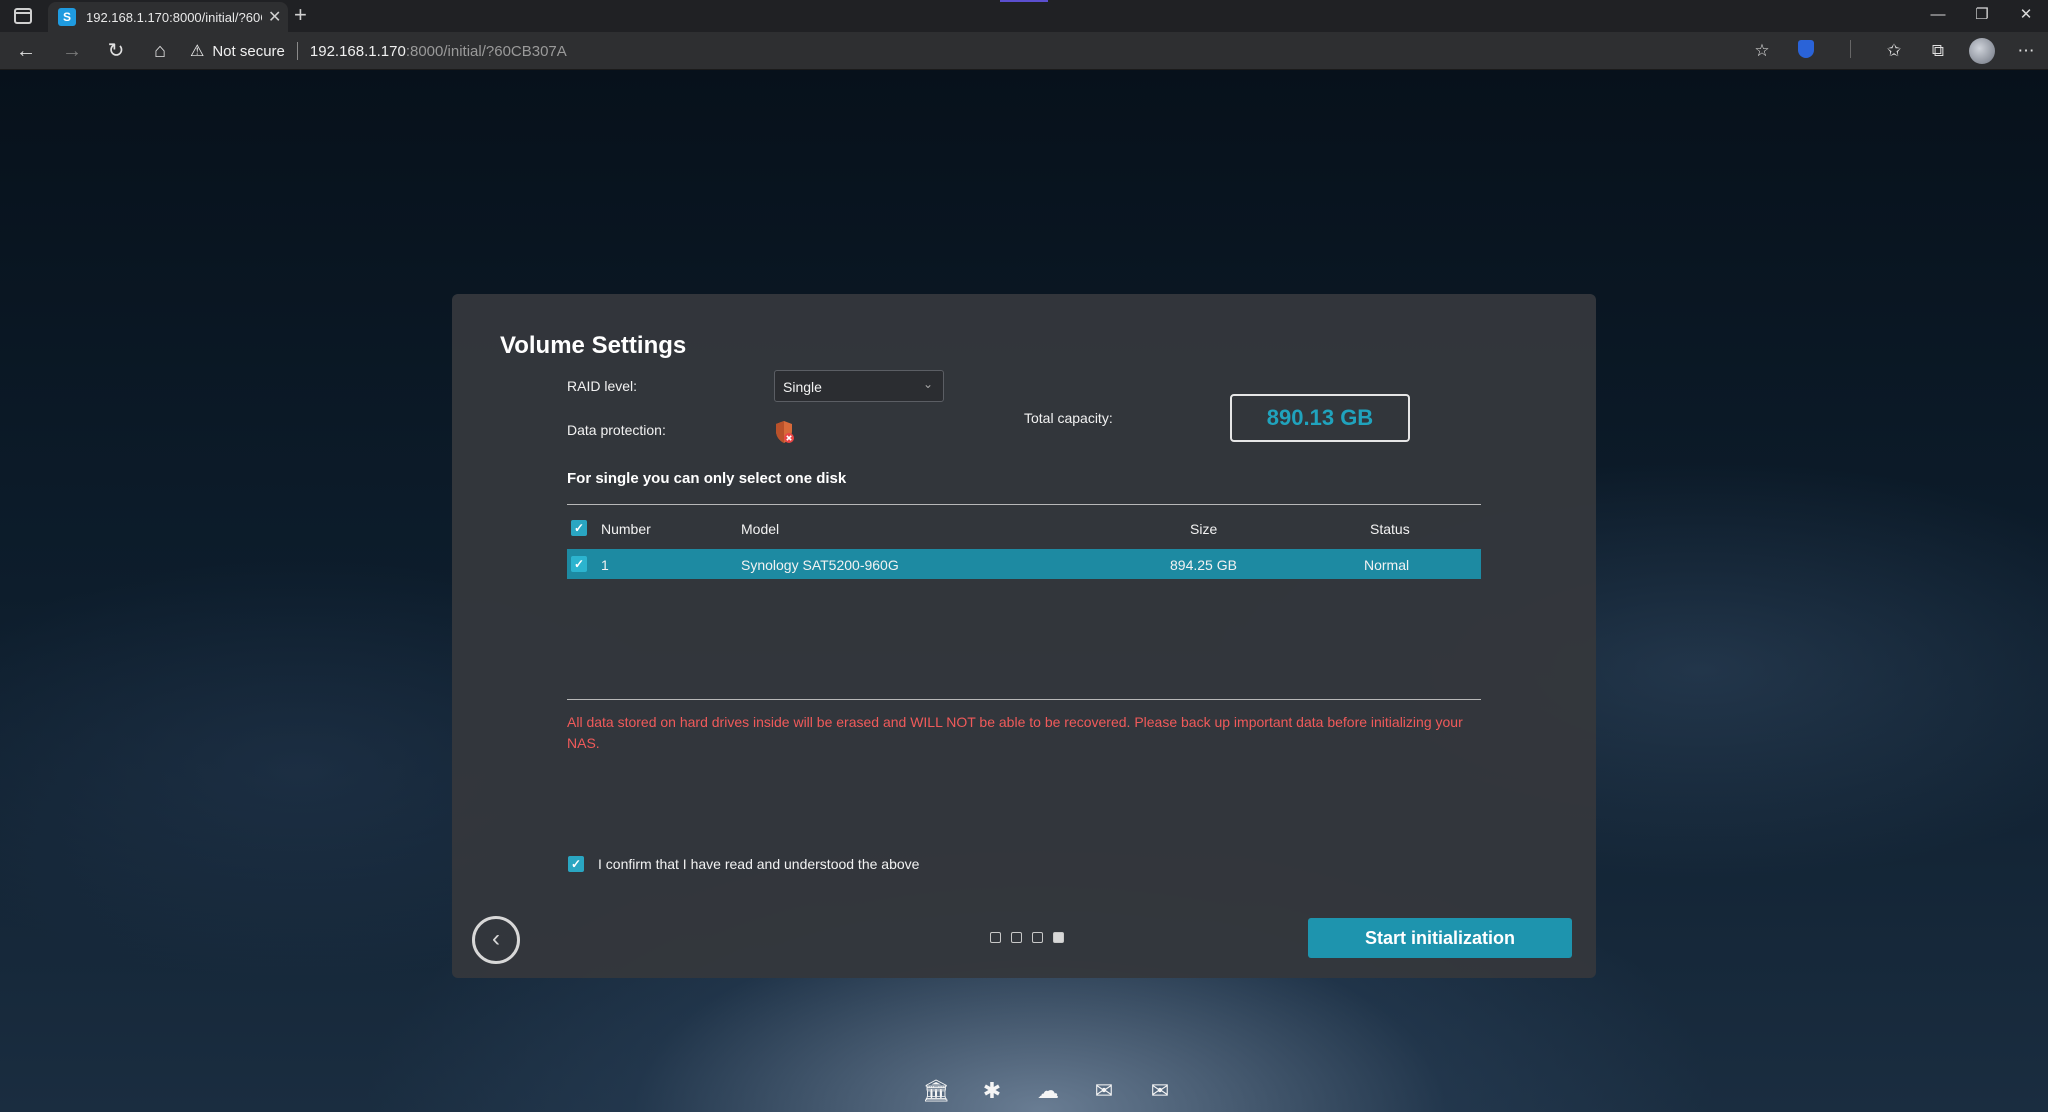  Describe the element at coordinates (1068, 418) in the screenshot. I see `total-capacity-label: Total capacity:` at that location.